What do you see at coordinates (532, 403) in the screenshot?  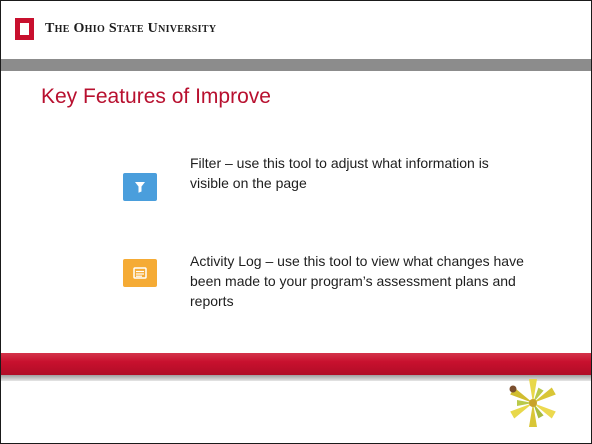 I see `buckeye-flower-decoration-icon` at bounding box center [532, 403].